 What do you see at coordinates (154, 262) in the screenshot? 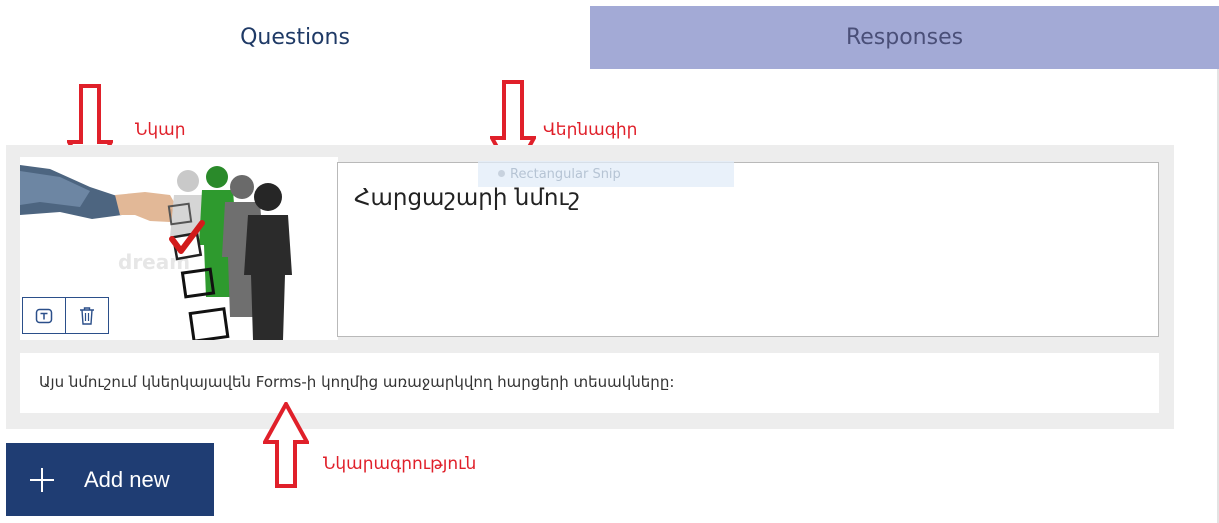
I see `watermark-text: dream` at bounding box center [154, 262].